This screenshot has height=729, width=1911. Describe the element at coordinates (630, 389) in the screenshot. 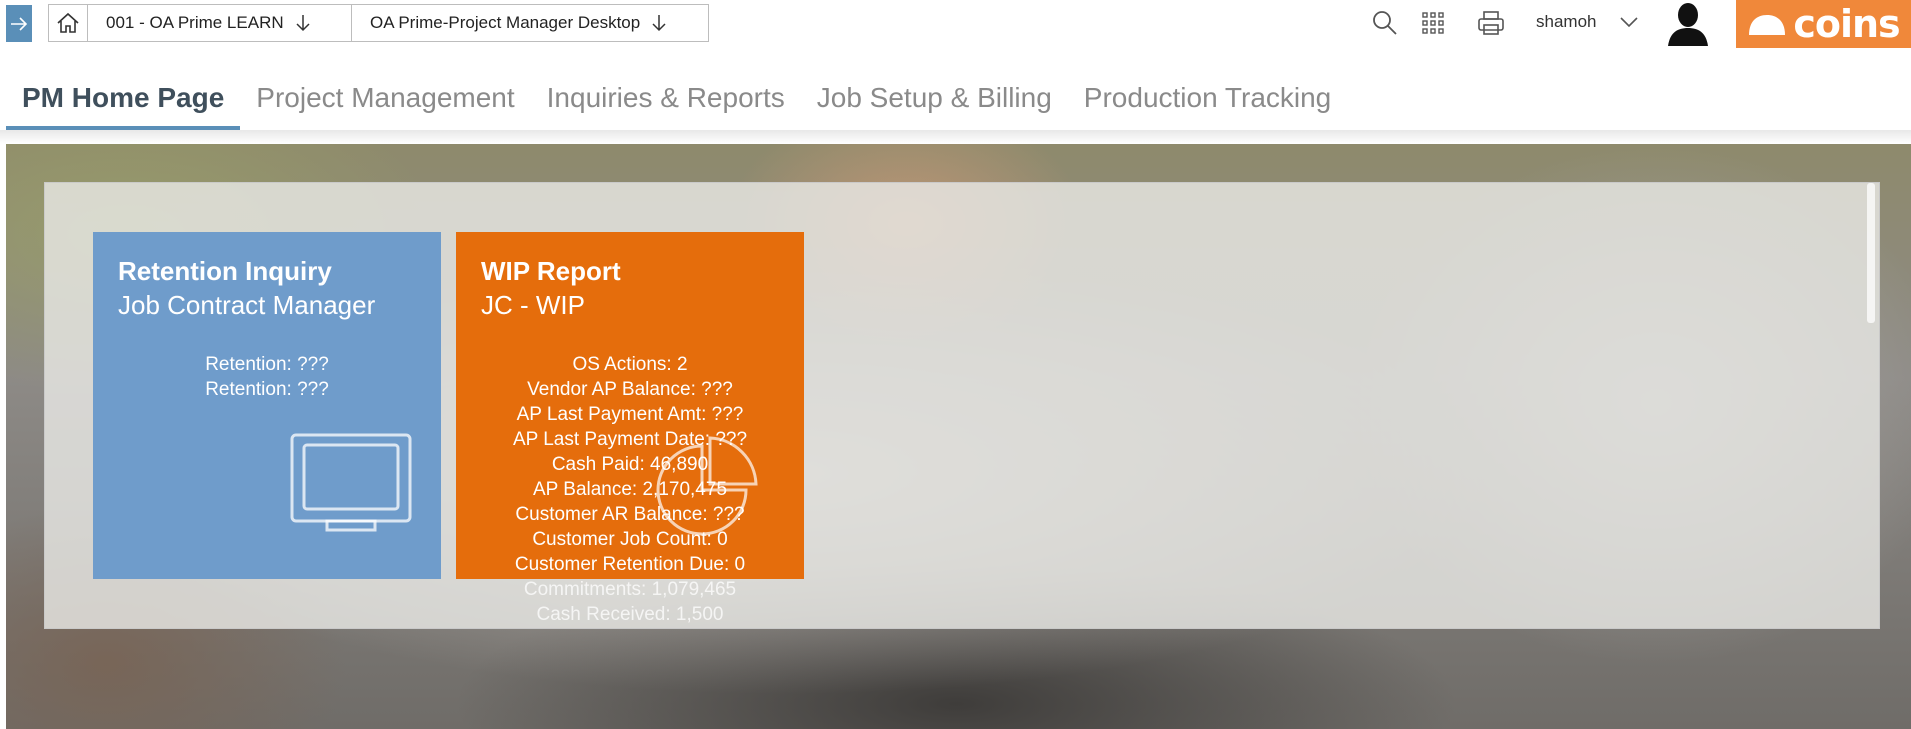

I see `tile-metric: Vendor AP Balance: ???` at that location.